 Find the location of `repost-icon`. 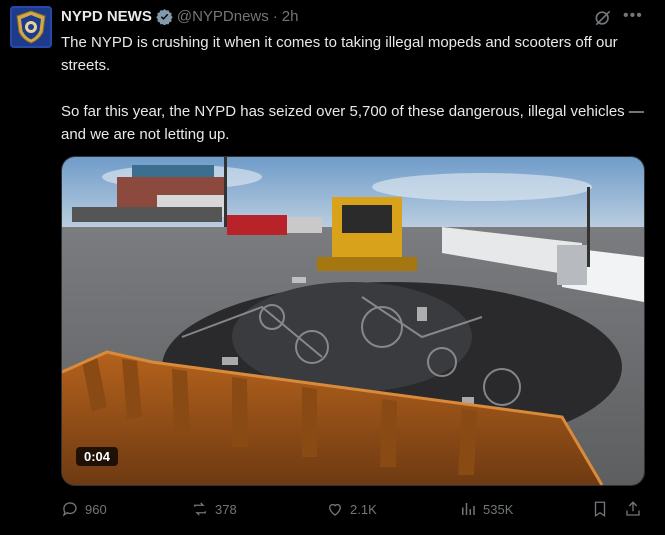

repost-icon is located at coordinates (200, 509).